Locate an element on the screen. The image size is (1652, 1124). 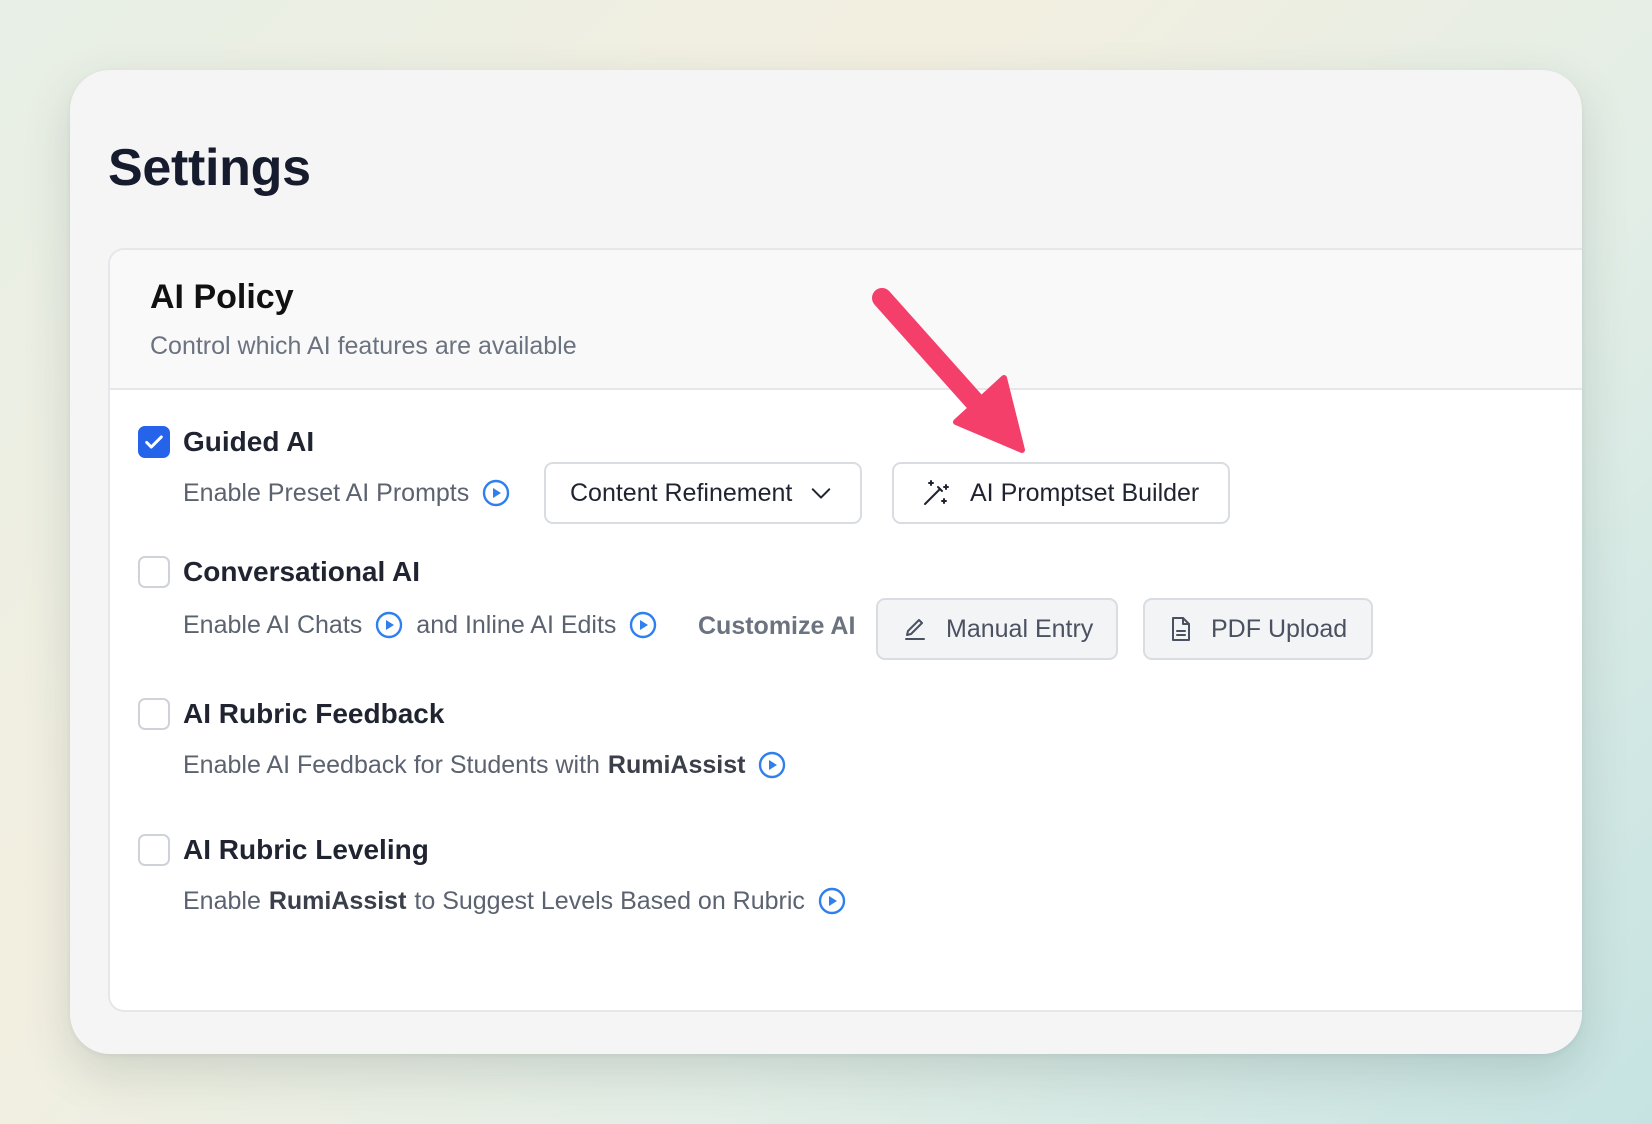
magic-wand-icon is located at coordinates (936, 493).